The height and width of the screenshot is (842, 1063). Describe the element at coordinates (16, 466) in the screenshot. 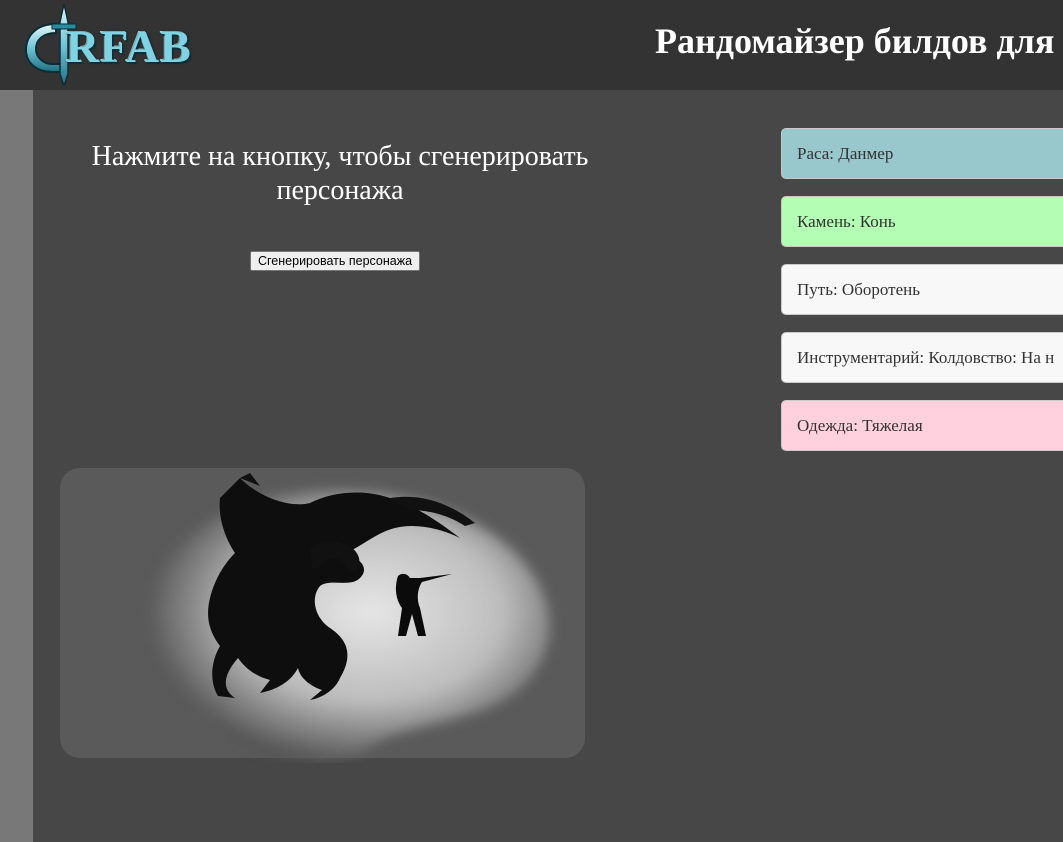

I see `left-sidebar-strip` at that location.